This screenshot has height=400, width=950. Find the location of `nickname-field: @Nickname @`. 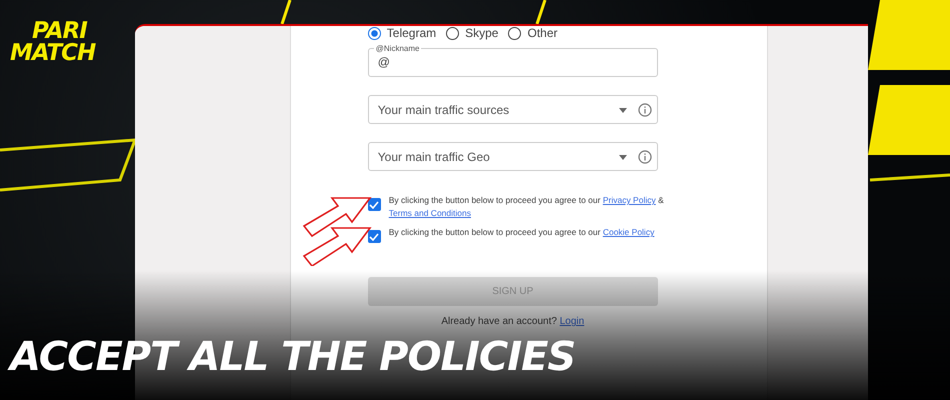

nickname-field: @Nickname @ is located at coordinates (513, 60).